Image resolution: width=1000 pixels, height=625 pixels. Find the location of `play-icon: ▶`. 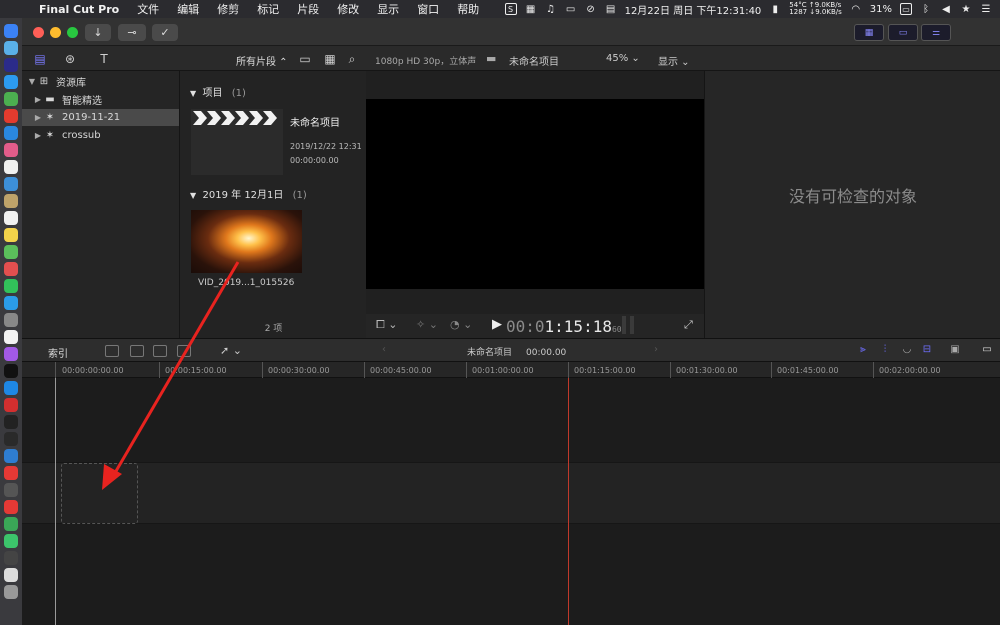

play-icon: ▶ is located at coordinates (497, 324).